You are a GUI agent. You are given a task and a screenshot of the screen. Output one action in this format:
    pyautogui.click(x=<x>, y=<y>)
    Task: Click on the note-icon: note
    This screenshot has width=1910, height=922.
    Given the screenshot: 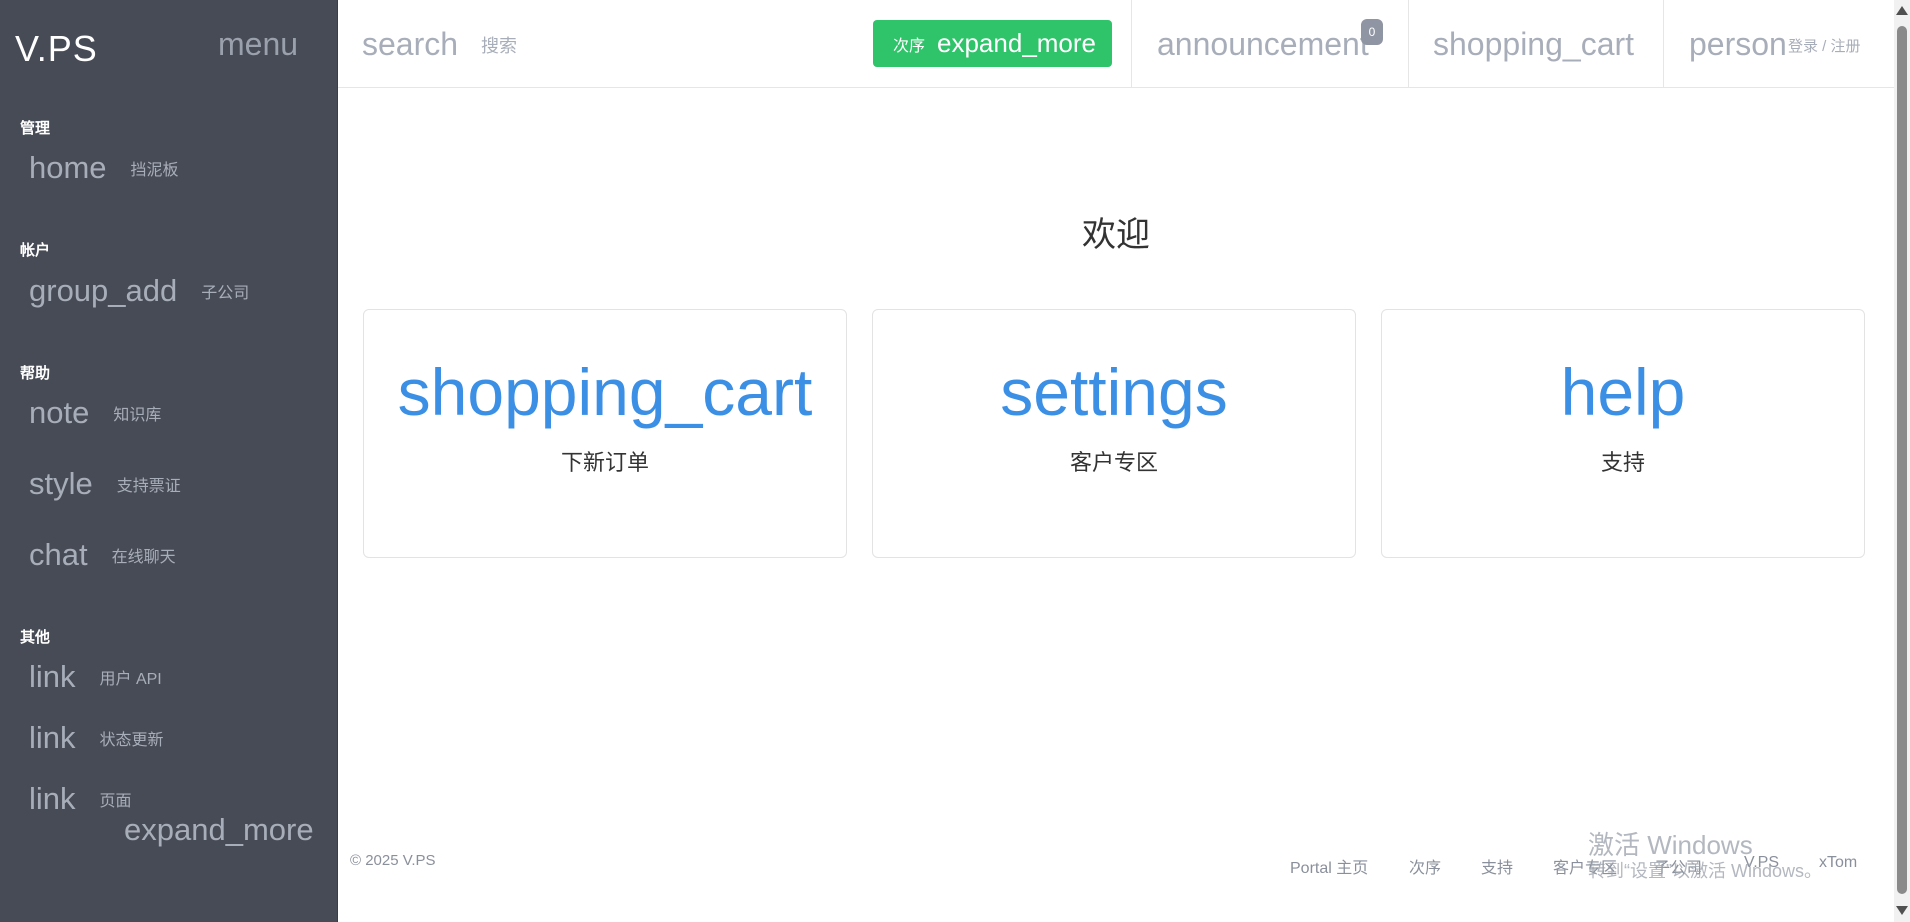 What is the action you would take?
    pyautogui.click(x=59, y=412)
    